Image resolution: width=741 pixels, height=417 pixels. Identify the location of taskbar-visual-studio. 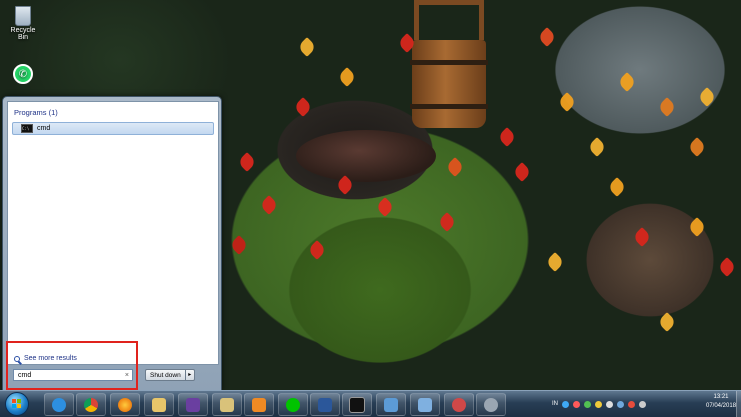
(193, 404).